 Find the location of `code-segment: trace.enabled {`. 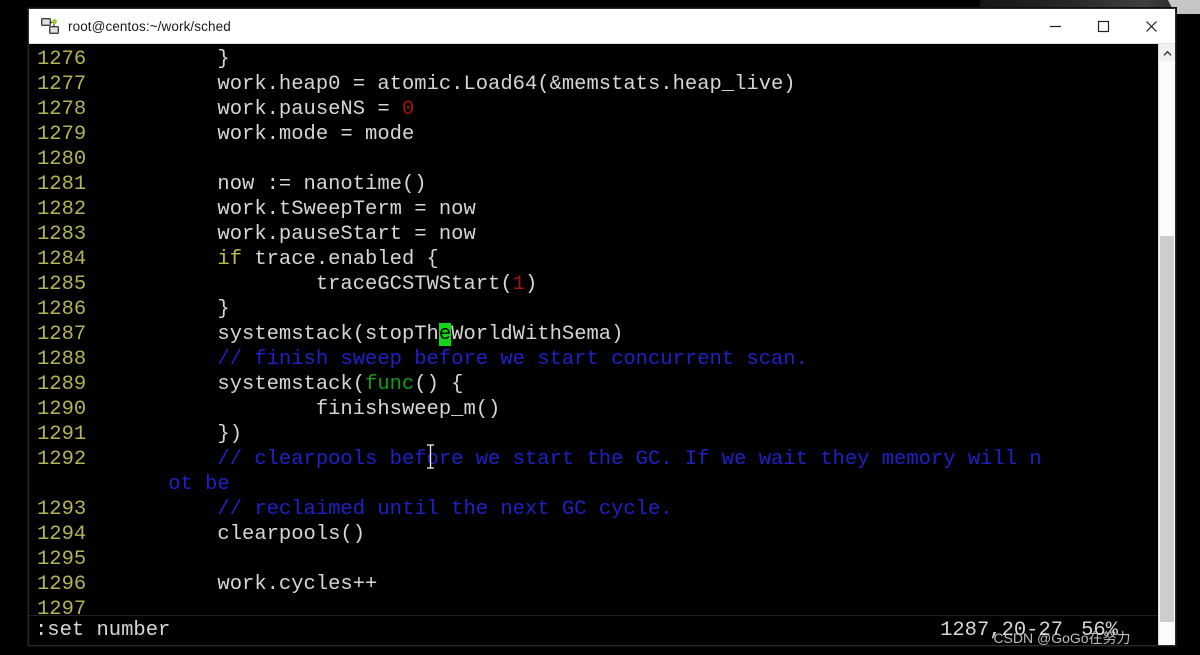

code-segment: trace.enabled { is located at coordinates (340, 259).